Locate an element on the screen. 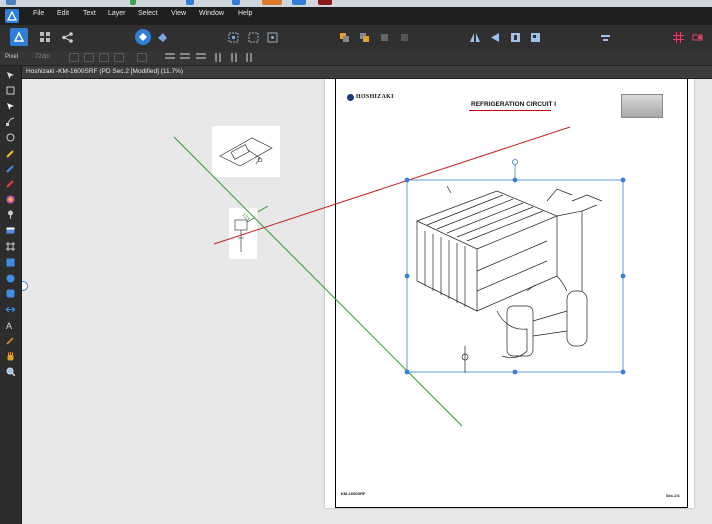 Image resolution: width=712 pixels, height=524 pixels. align-icon is located at coordinates (605, 37).